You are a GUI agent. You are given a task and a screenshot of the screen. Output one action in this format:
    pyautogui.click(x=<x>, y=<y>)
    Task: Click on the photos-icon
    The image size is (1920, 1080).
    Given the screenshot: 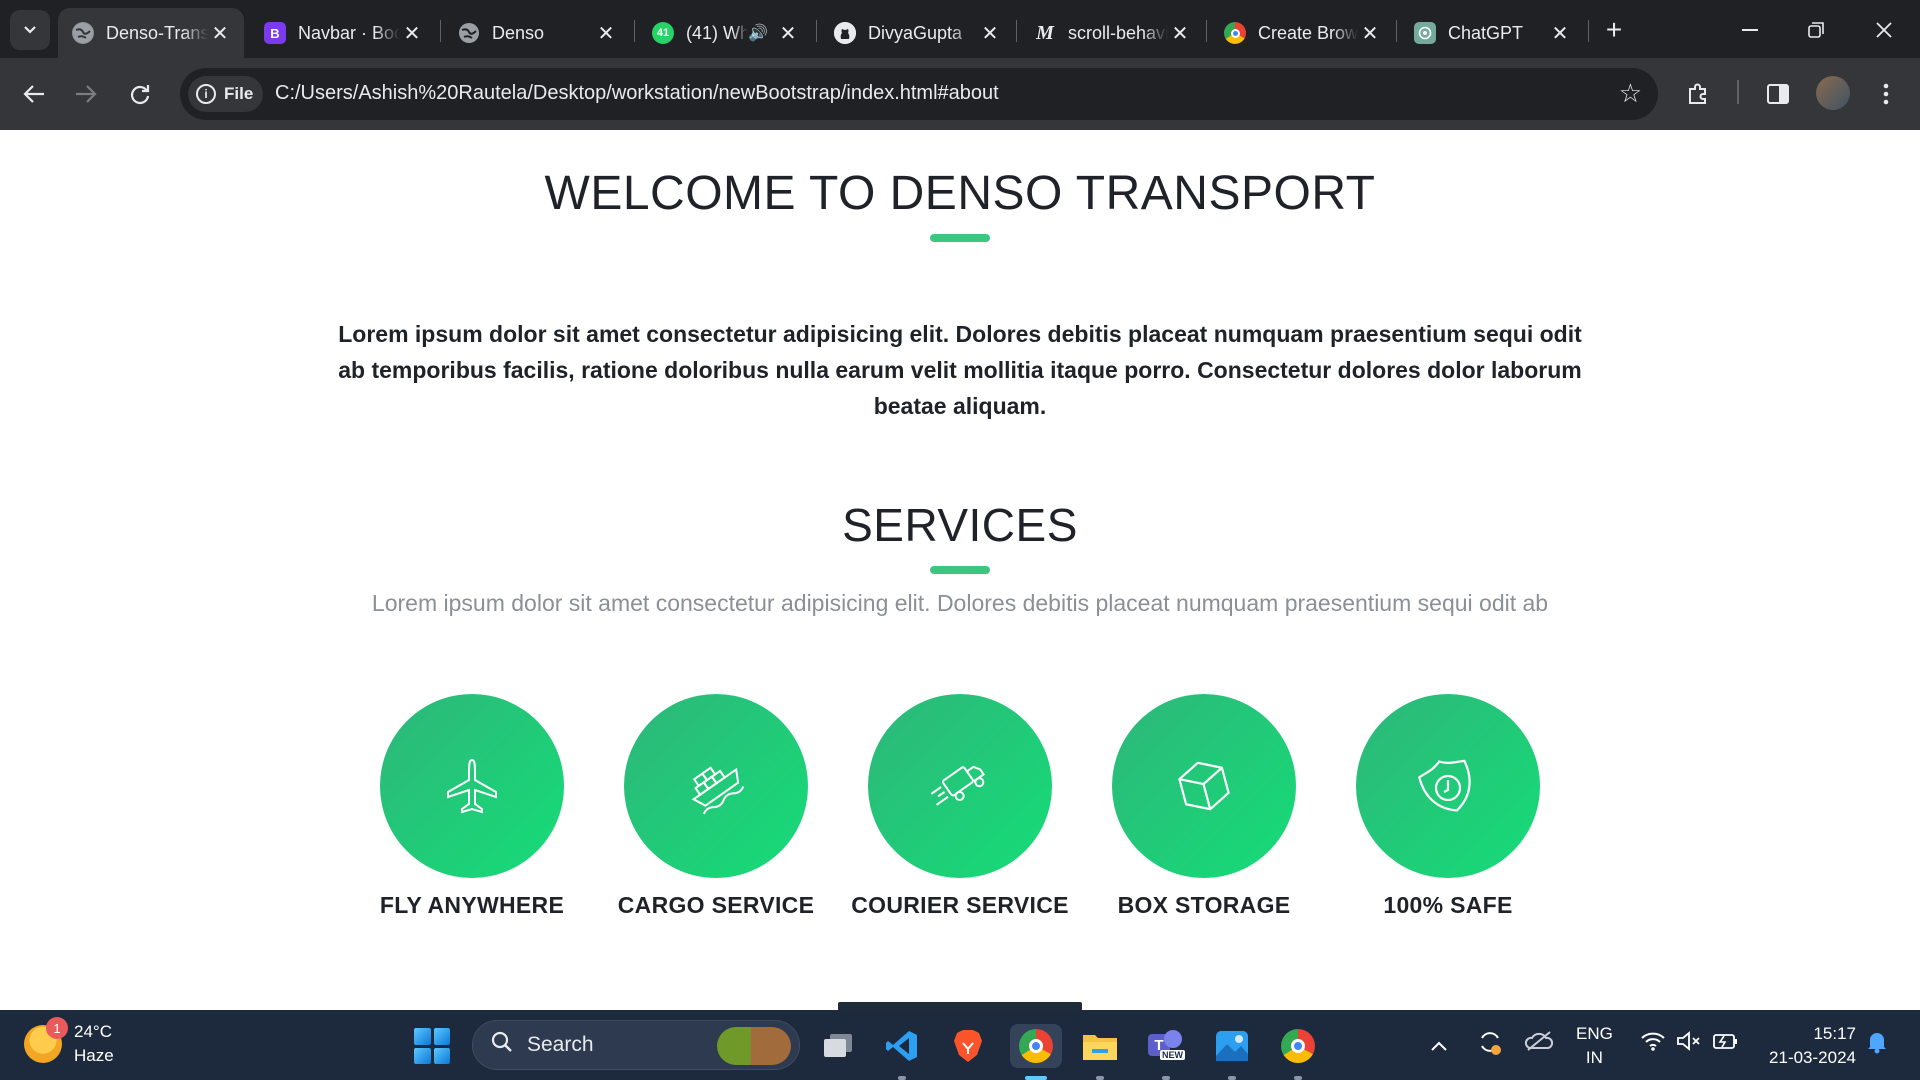 What is the action you would take?
    pyautogui.click(x=1232, y=1046)
    